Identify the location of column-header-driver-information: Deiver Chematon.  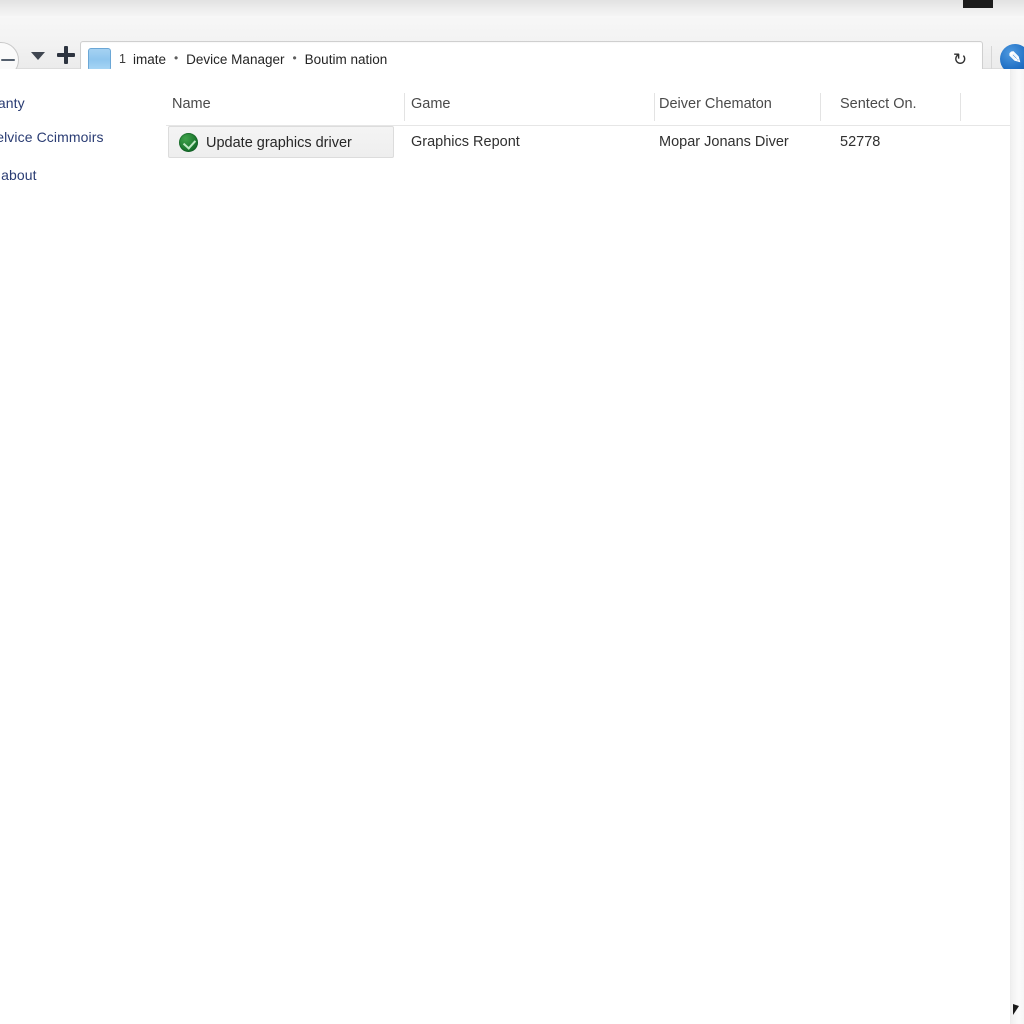
(715, 107).